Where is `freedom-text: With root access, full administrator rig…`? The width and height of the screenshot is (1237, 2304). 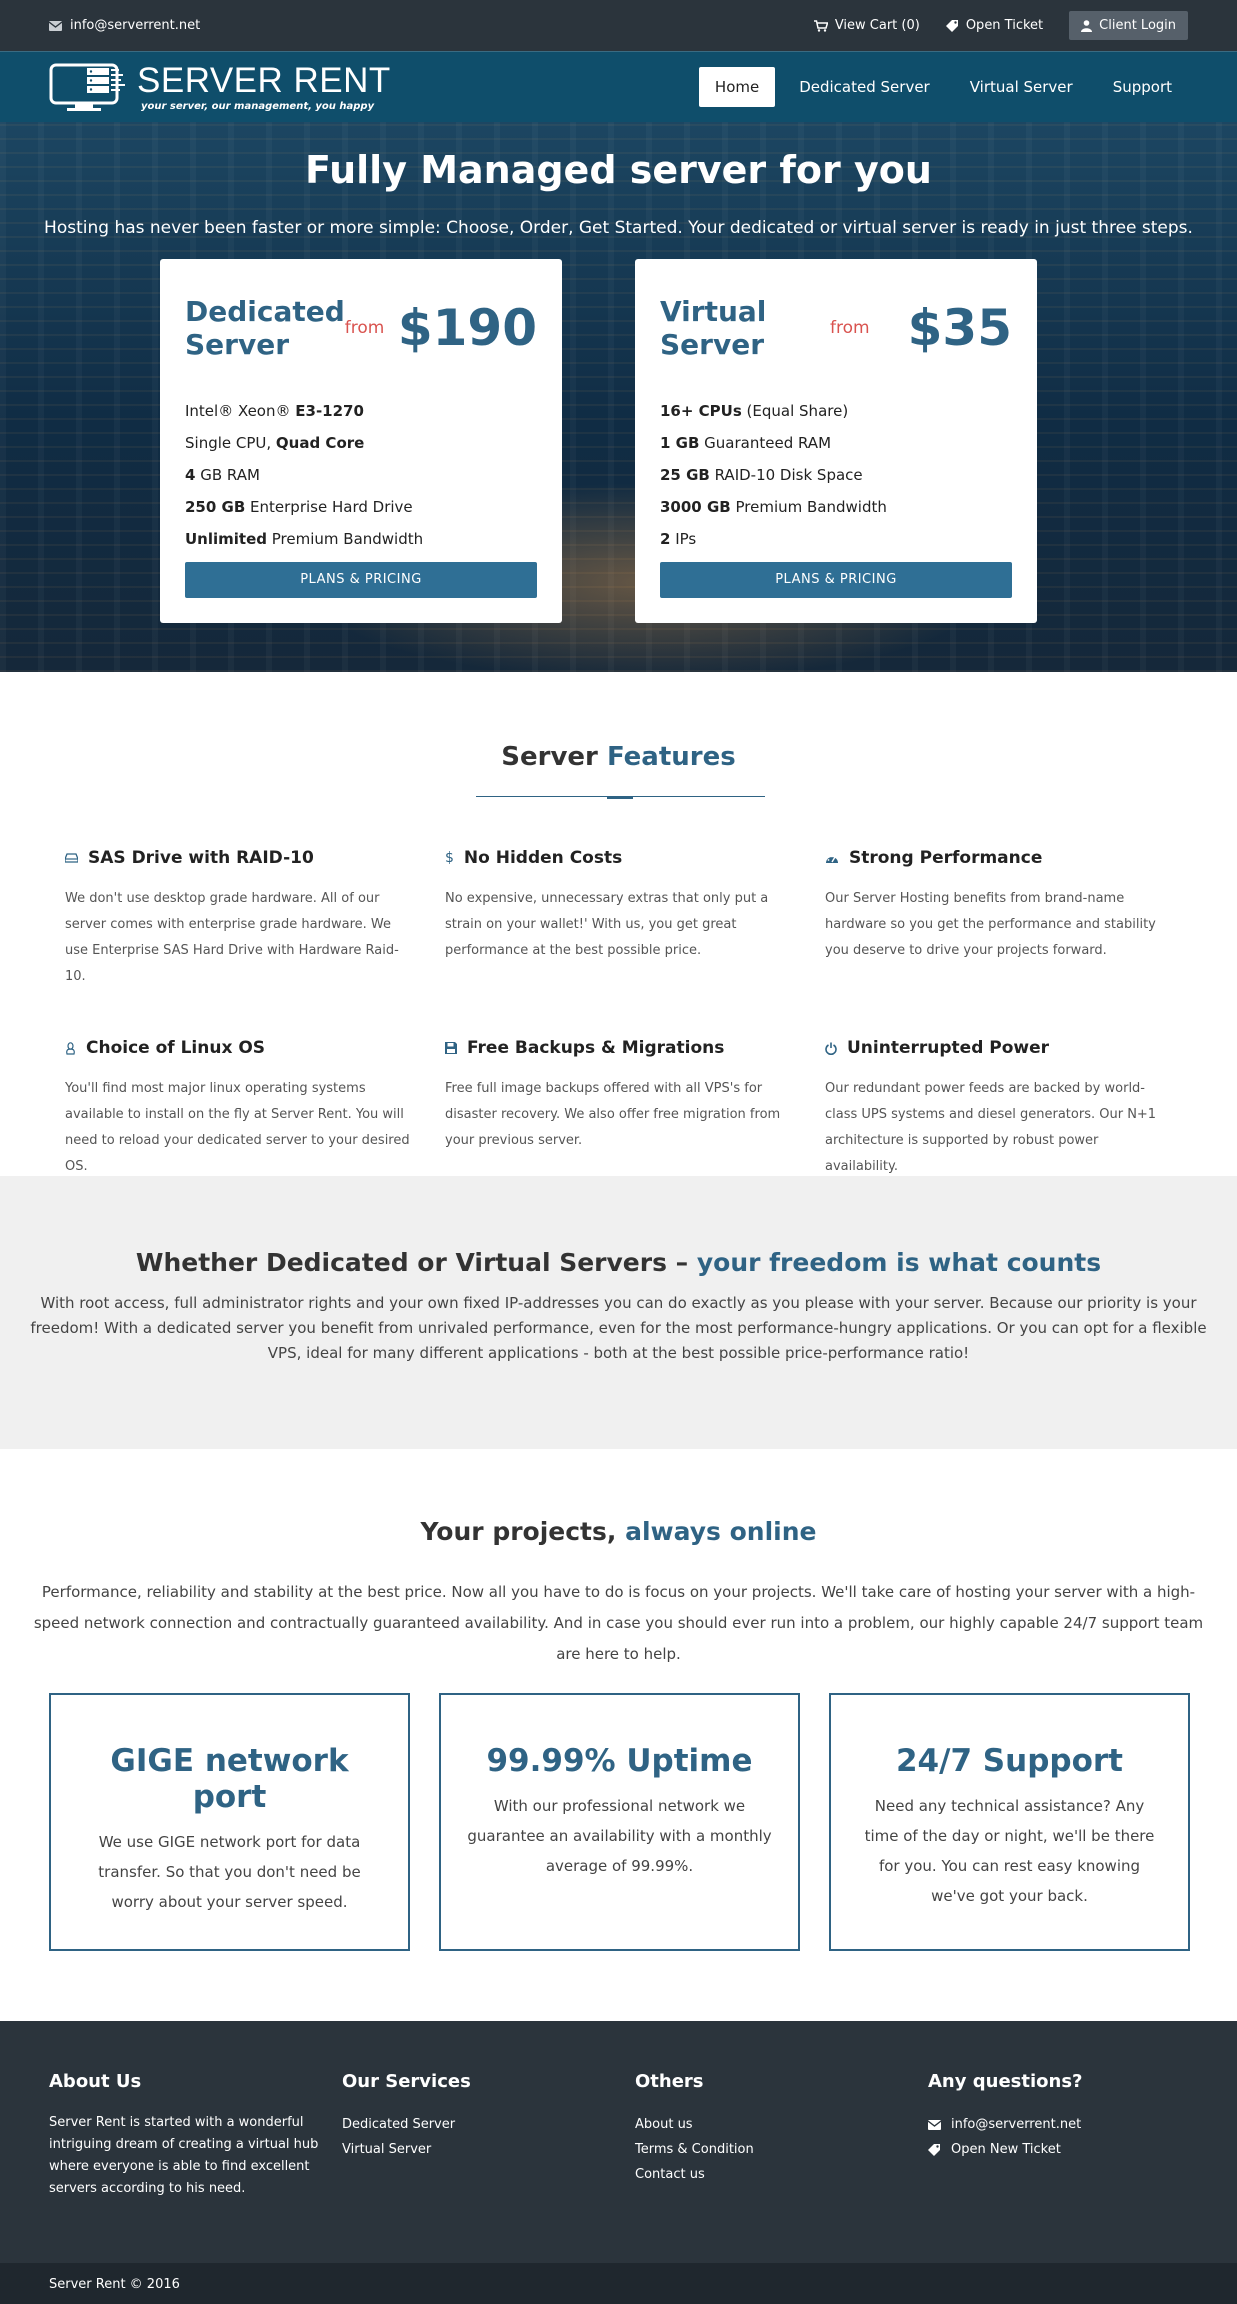 freedom-text: With root access, full administrator rig… is located at coordinates (618, 1328).